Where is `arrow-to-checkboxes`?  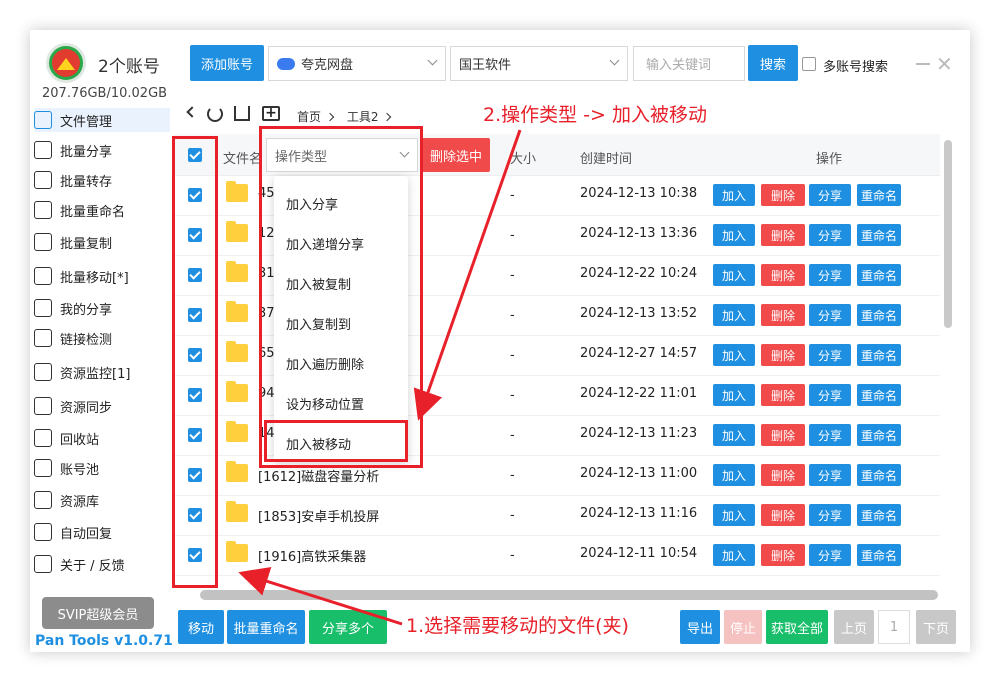 arrow-to-checkboxes is located at coordinates (320, 596).